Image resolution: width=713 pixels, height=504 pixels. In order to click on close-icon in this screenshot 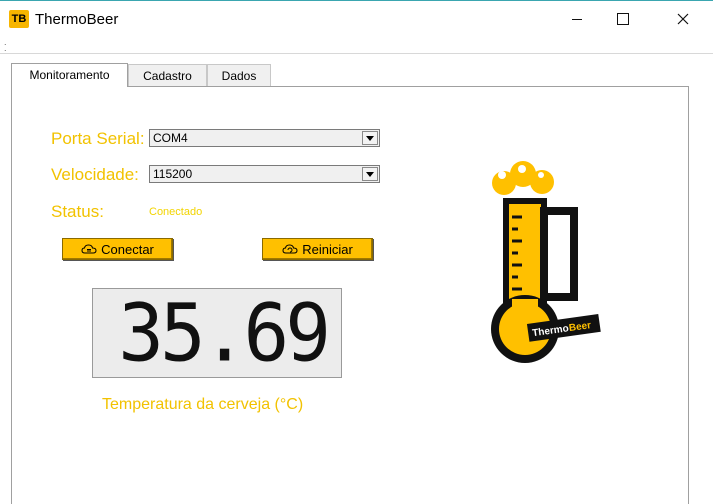, I will do `click(683, 19)`.